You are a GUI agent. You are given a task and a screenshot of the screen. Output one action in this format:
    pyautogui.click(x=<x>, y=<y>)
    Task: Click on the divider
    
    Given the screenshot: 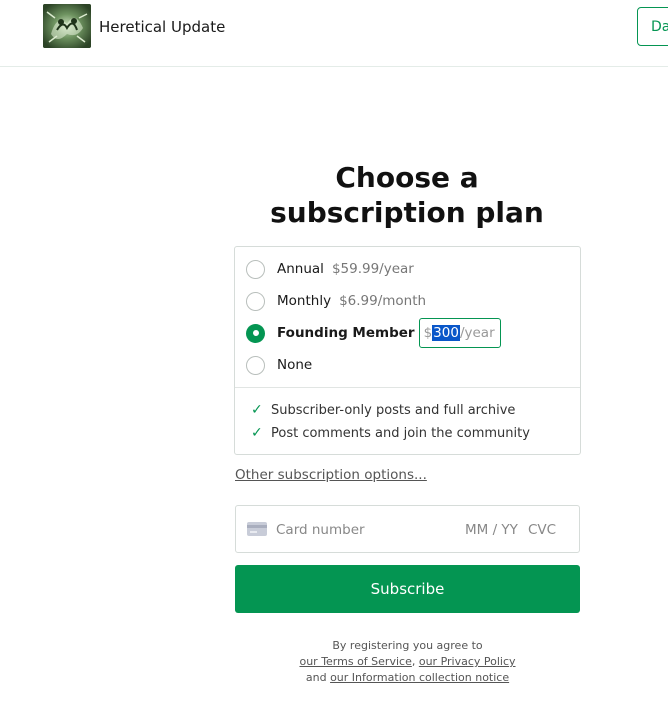 What is the action you would take?
    pyautogui.click(x=407, y=387)
    